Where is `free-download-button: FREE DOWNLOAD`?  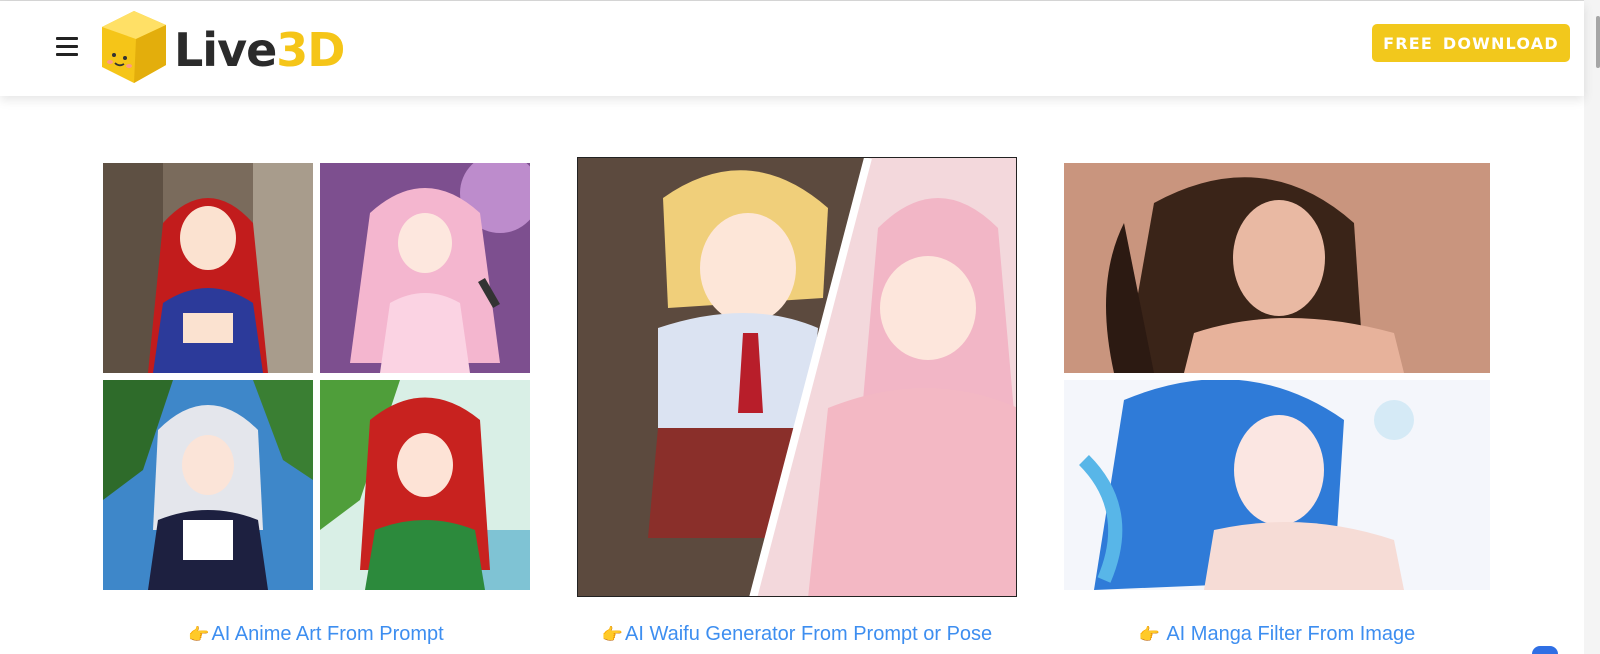
free-download-button: FREE DOWNLOAD is located at coordinates (1471, 43).